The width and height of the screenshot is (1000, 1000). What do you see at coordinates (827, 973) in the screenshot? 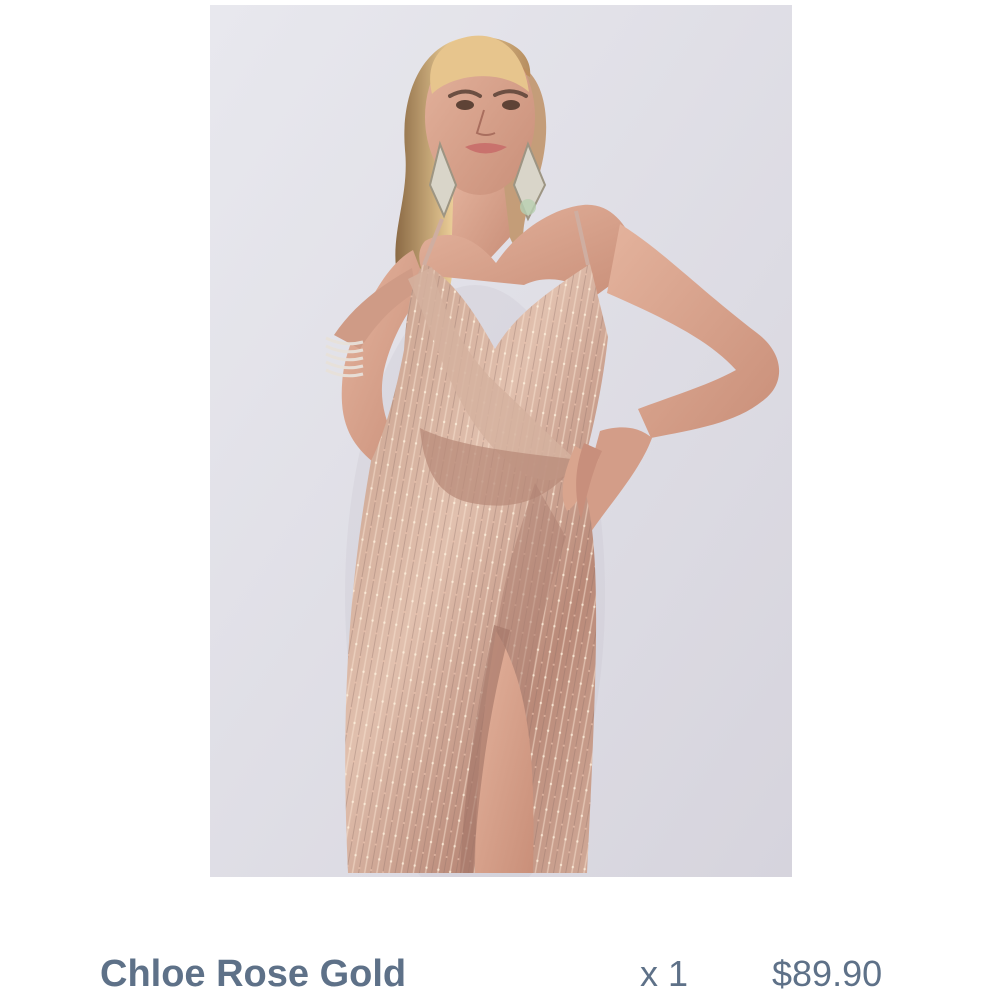
I see `product-price: $89.90` at bounding box center [827, 973].